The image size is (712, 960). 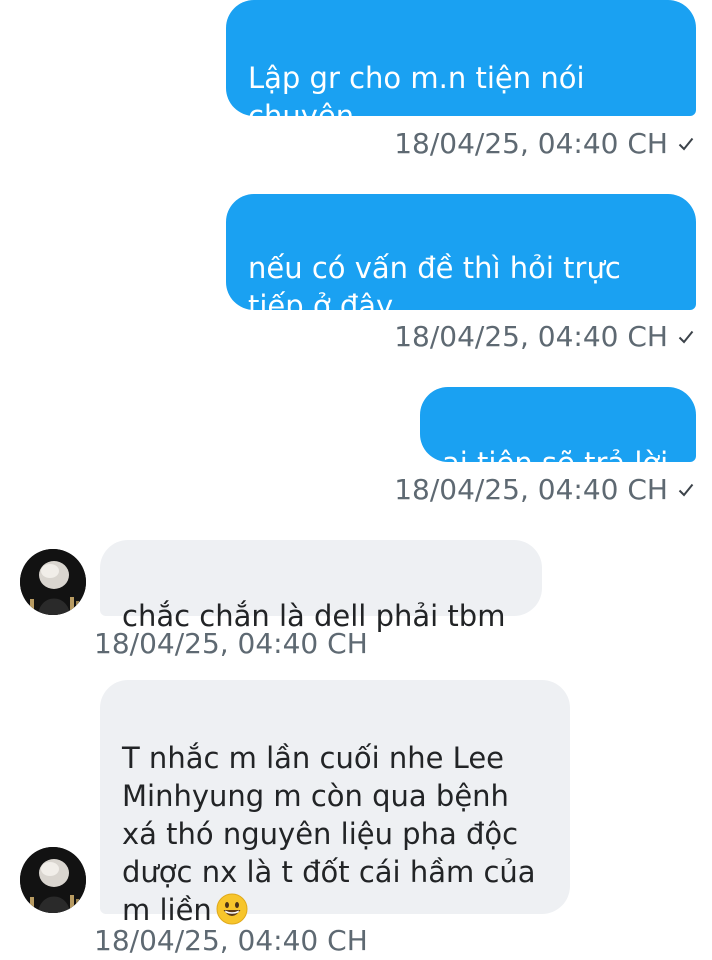 I want to click on grinning-face-emoji, so click(x=232, y=909).